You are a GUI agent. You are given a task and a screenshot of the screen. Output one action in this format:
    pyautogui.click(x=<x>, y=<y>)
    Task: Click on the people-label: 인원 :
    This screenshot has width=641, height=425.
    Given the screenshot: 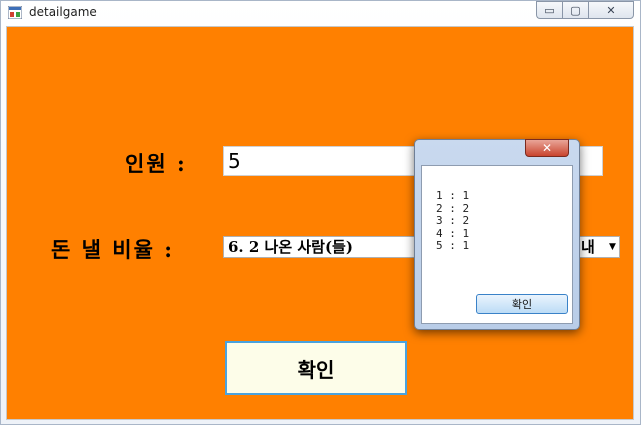 What is the action you would take?
    pyautogui.click(x=156, y=163)
    